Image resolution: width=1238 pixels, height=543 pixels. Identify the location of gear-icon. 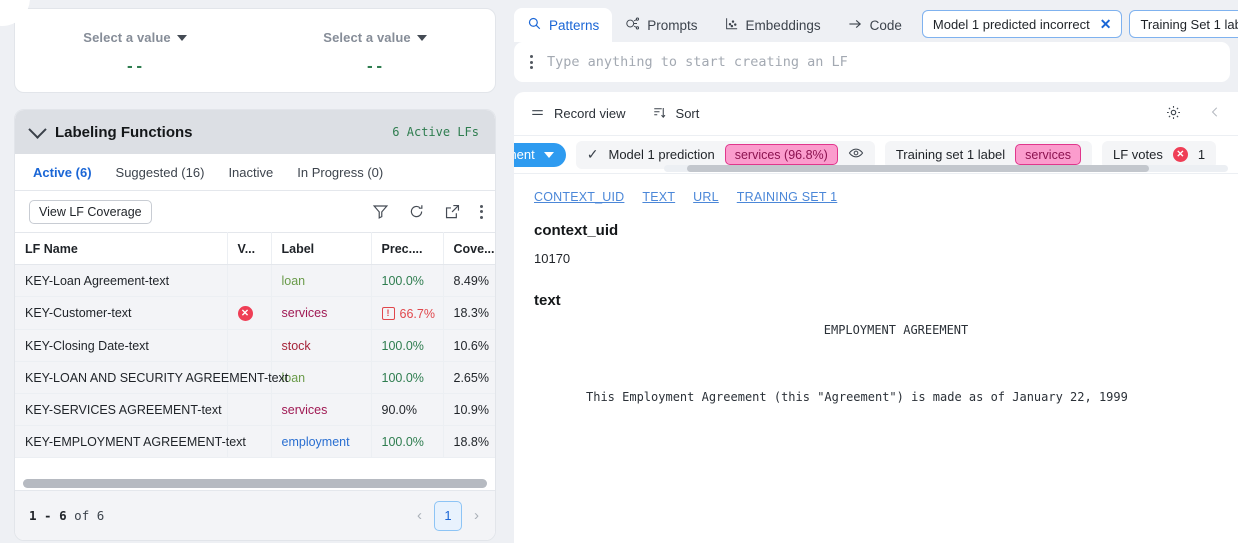
(1173, 114).